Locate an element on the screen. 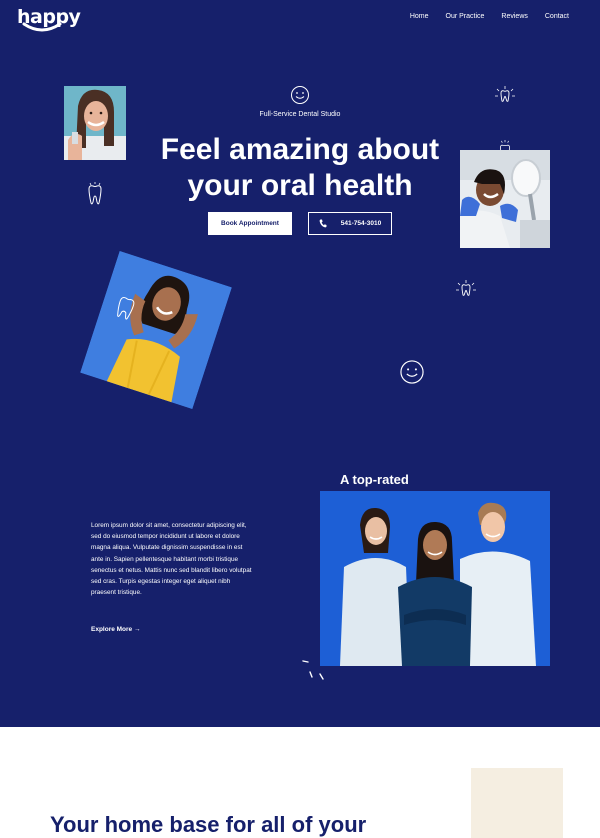  home-base-heading: Your home base for all of your is located at coordinates (208, 824).